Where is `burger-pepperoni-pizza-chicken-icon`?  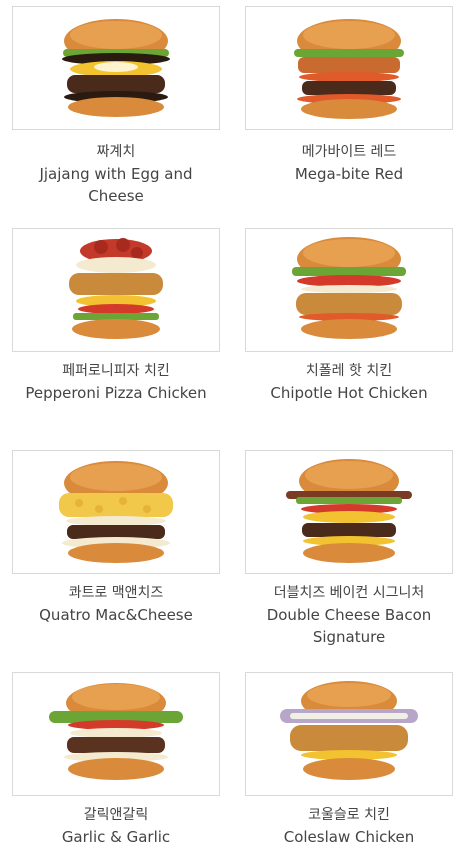 burger-pepperoni-pizza-chicken-icon is located at coordinates (116, 288).